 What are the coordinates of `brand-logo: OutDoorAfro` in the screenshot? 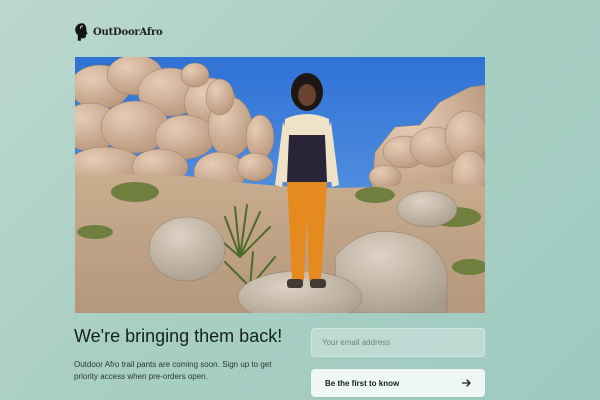 It's located at (118, 32).